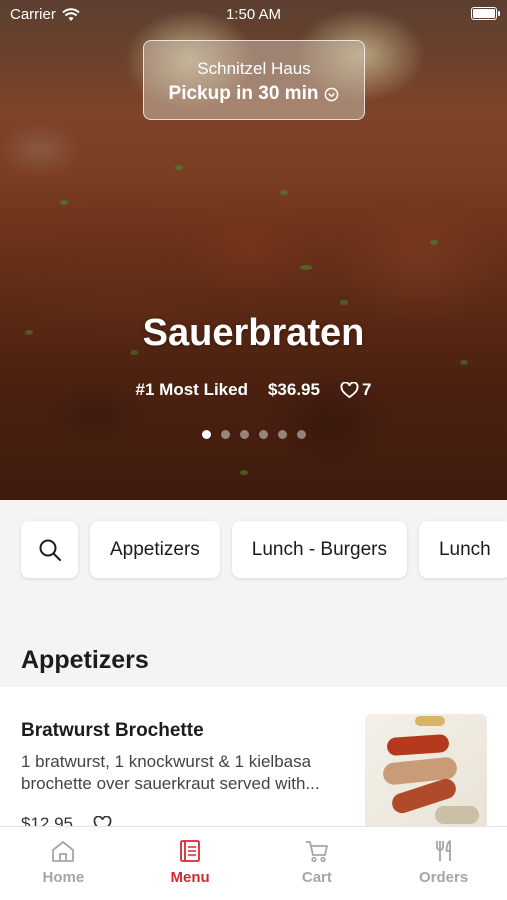  Describe the element at coordinates (63, 877) in the screenshot. I see `tab-label-home: Home` at that location.